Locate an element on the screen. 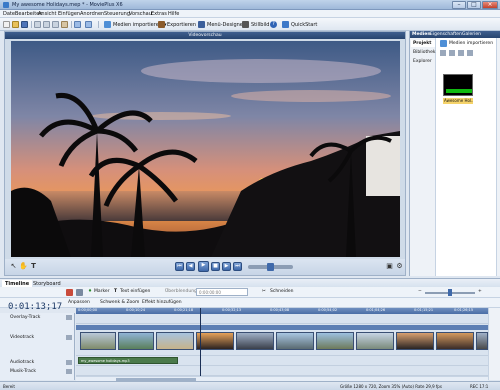  media-scrollbar is located at coordinates (498, 157).